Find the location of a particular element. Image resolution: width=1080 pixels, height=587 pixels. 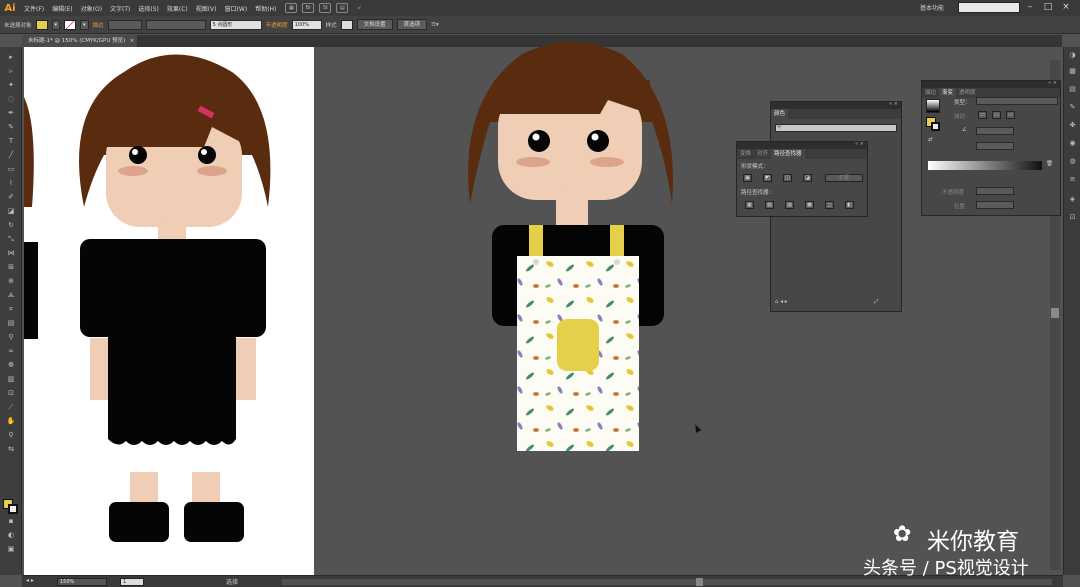

artboard-number-field: 1 is located at coordinates (132, 582).